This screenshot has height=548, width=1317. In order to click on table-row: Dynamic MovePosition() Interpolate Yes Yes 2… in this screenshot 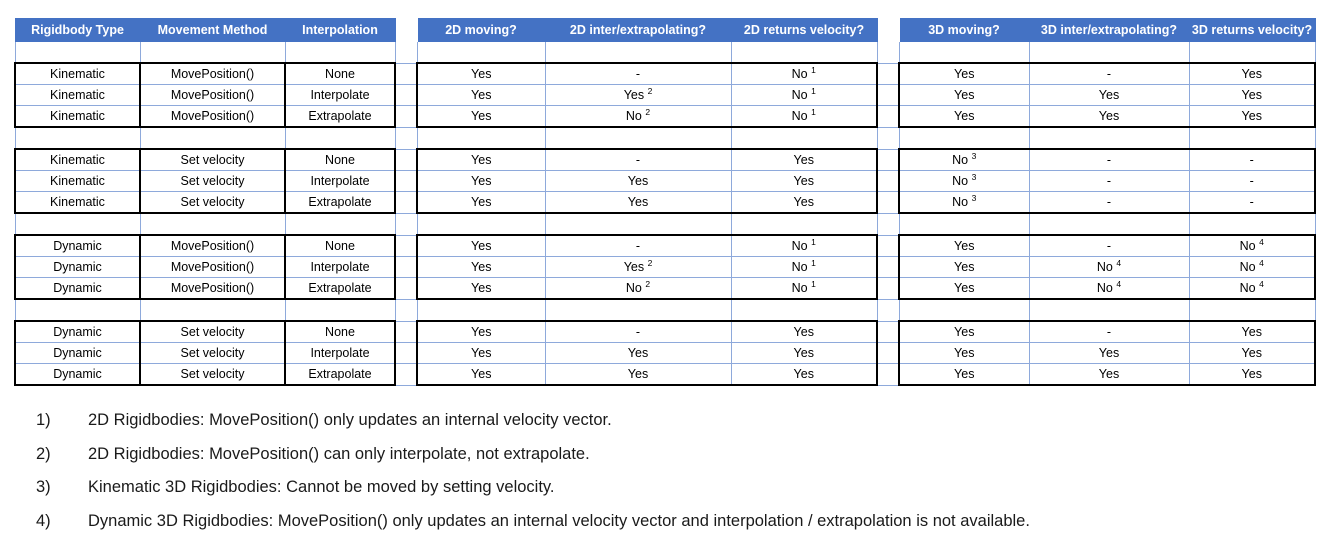, I will do `click(665, 267)`.